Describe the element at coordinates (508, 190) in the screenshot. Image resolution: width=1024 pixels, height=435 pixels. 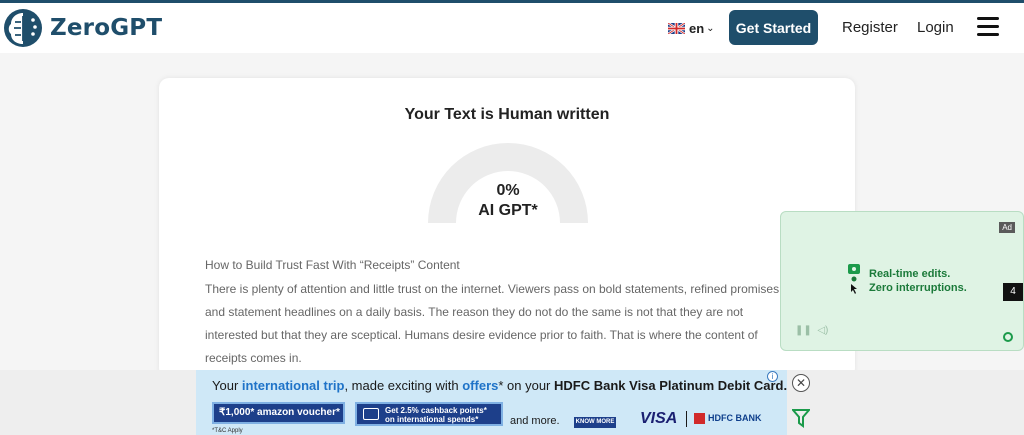
I see `ai-percentage: 0%` at that location.